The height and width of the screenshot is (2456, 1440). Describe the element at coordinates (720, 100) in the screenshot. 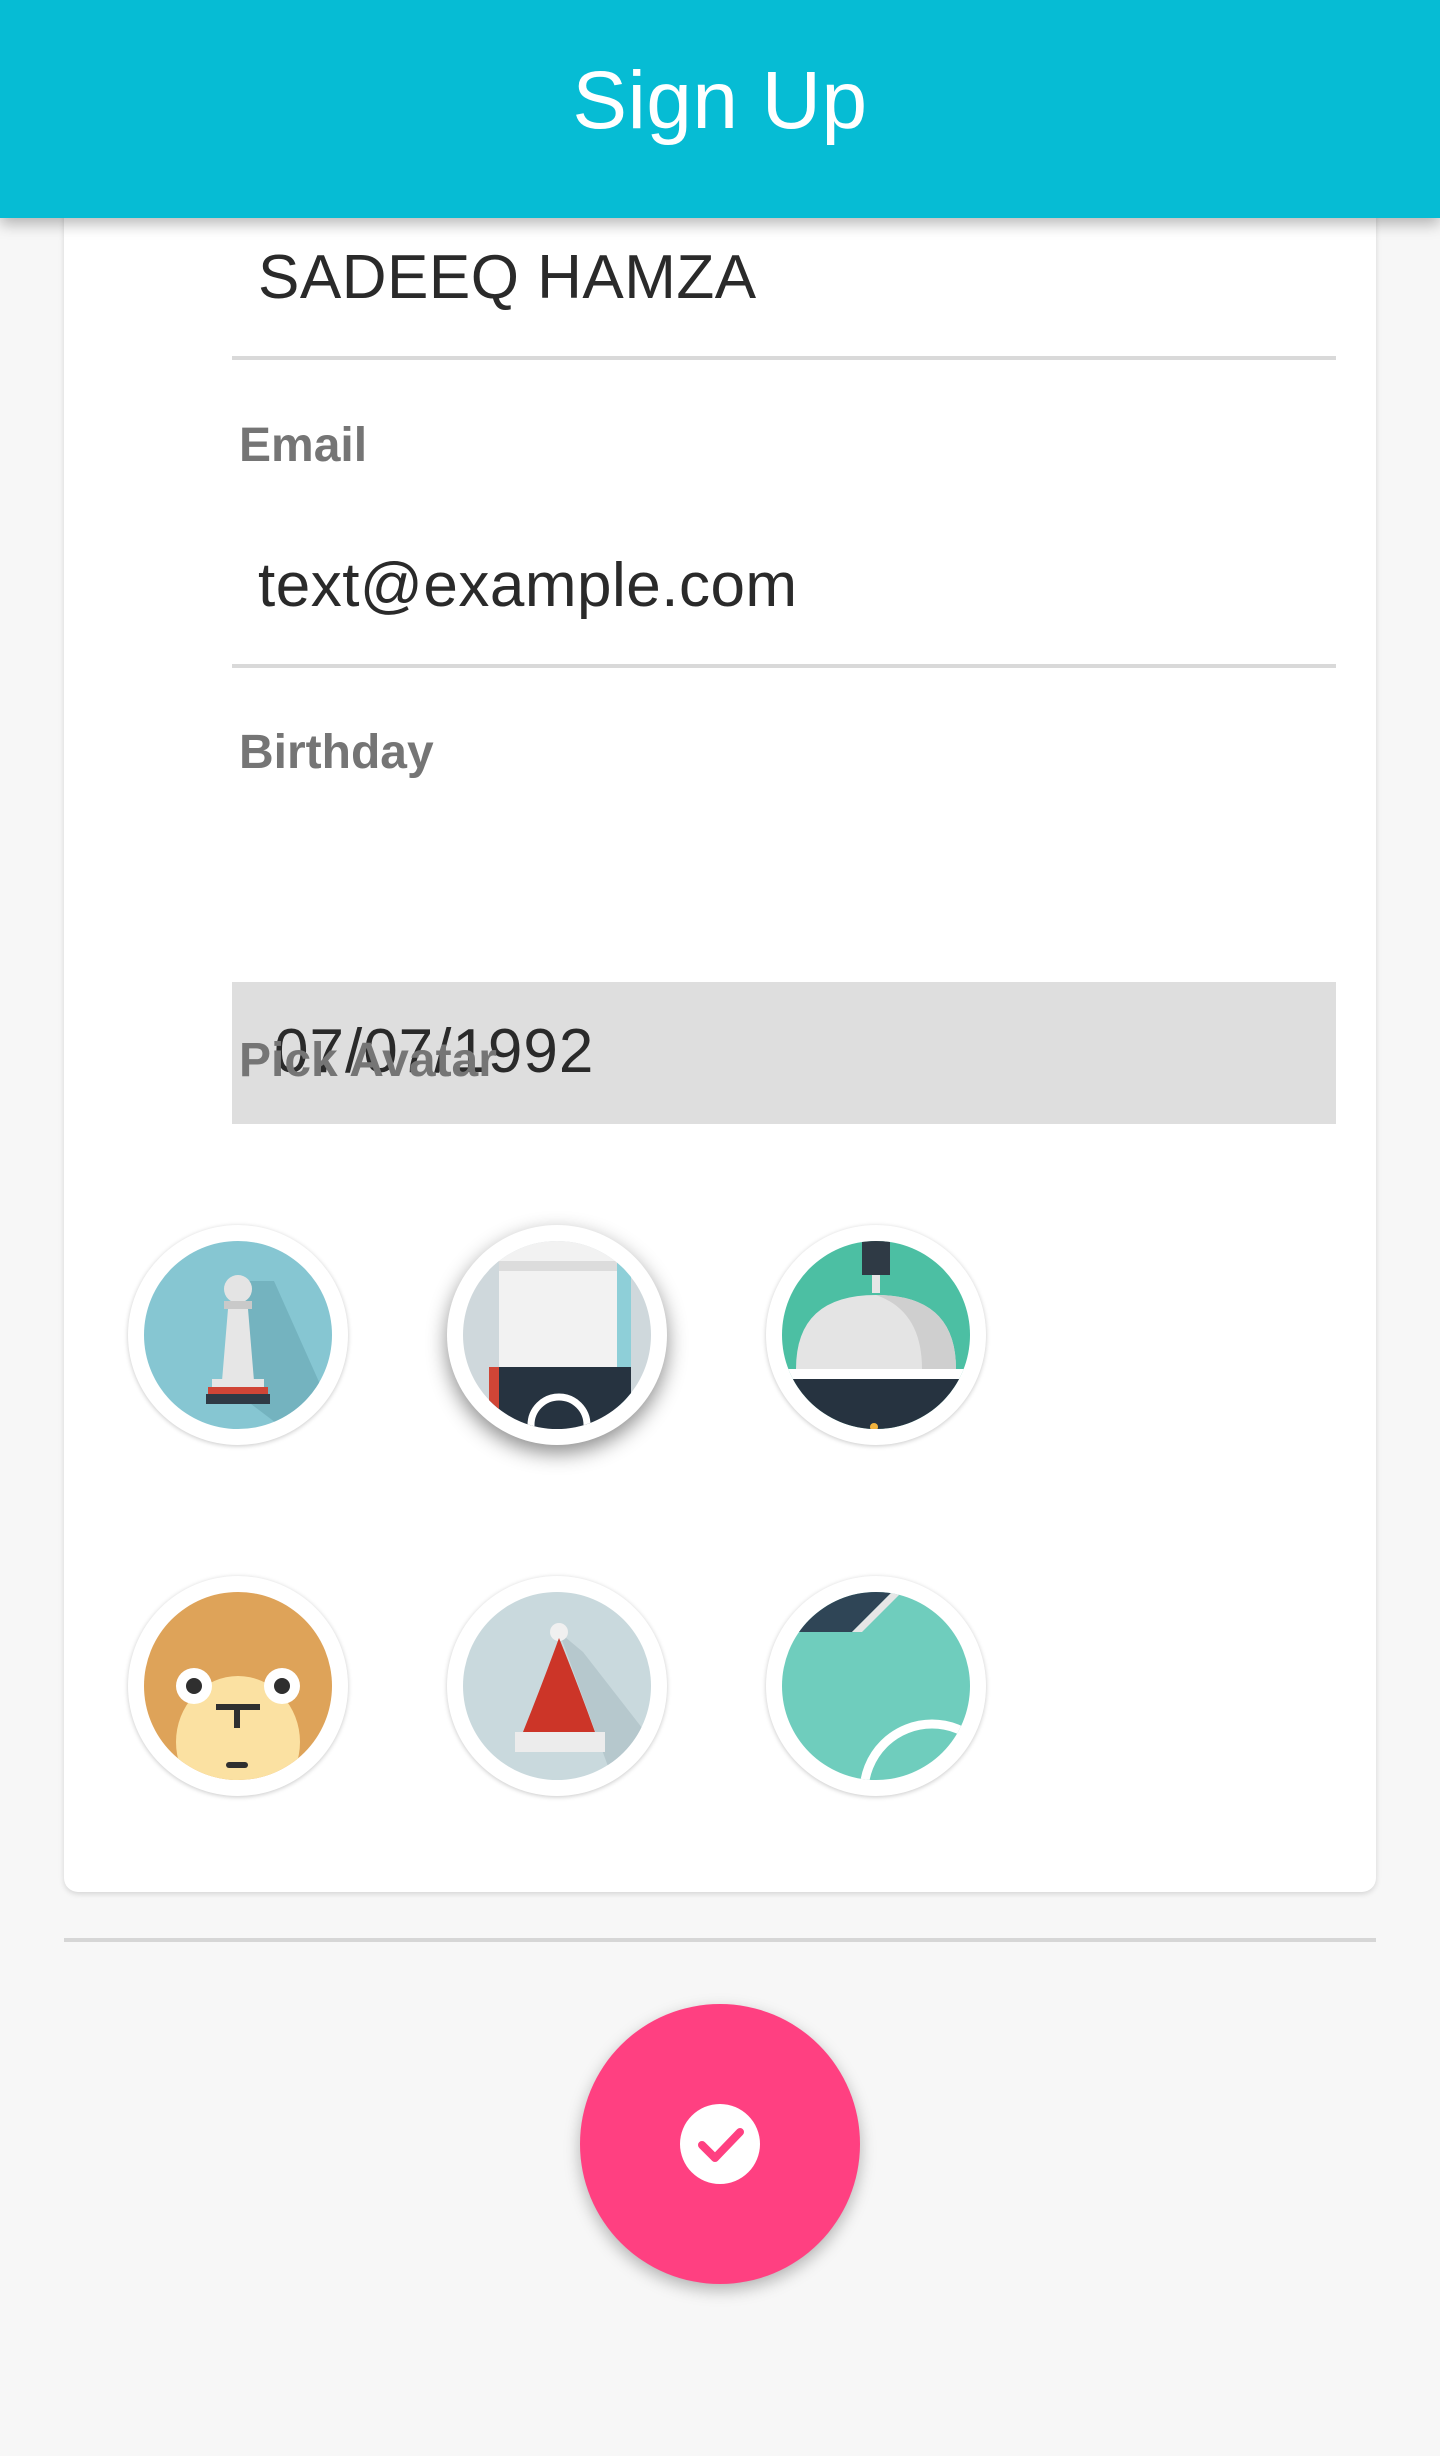

I see `app-bar-title: Sign Up` at that location.